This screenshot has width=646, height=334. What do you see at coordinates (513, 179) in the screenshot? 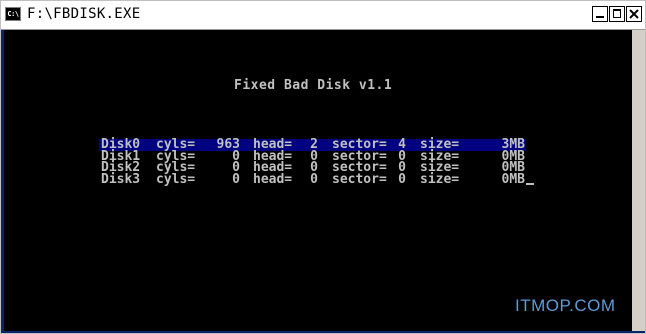
I see `size-value: 0MB` at bounding box center [513, 179].